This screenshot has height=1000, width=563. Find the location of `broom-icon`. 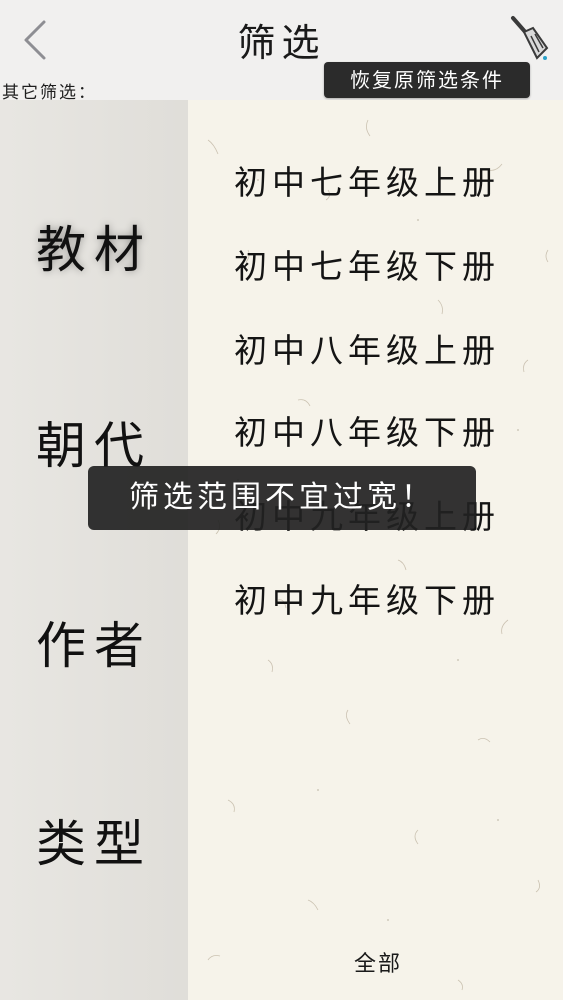

broom-icon is located at coordinates (530, 38).